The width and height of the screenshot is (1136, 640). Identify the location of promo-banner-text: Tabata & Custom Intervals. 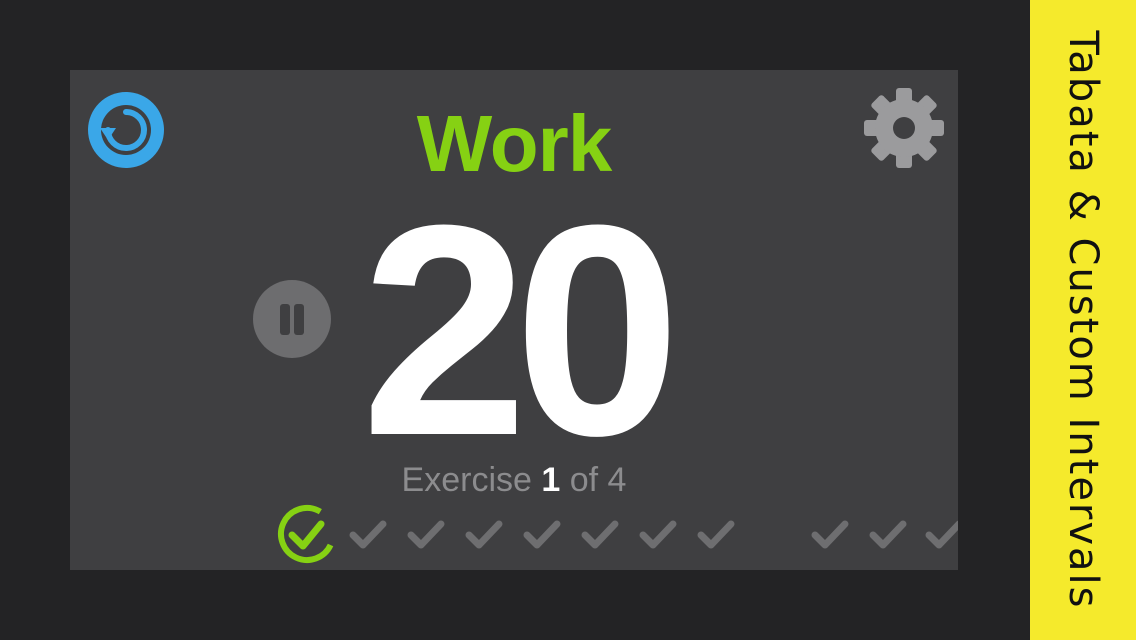
(1083, 320).